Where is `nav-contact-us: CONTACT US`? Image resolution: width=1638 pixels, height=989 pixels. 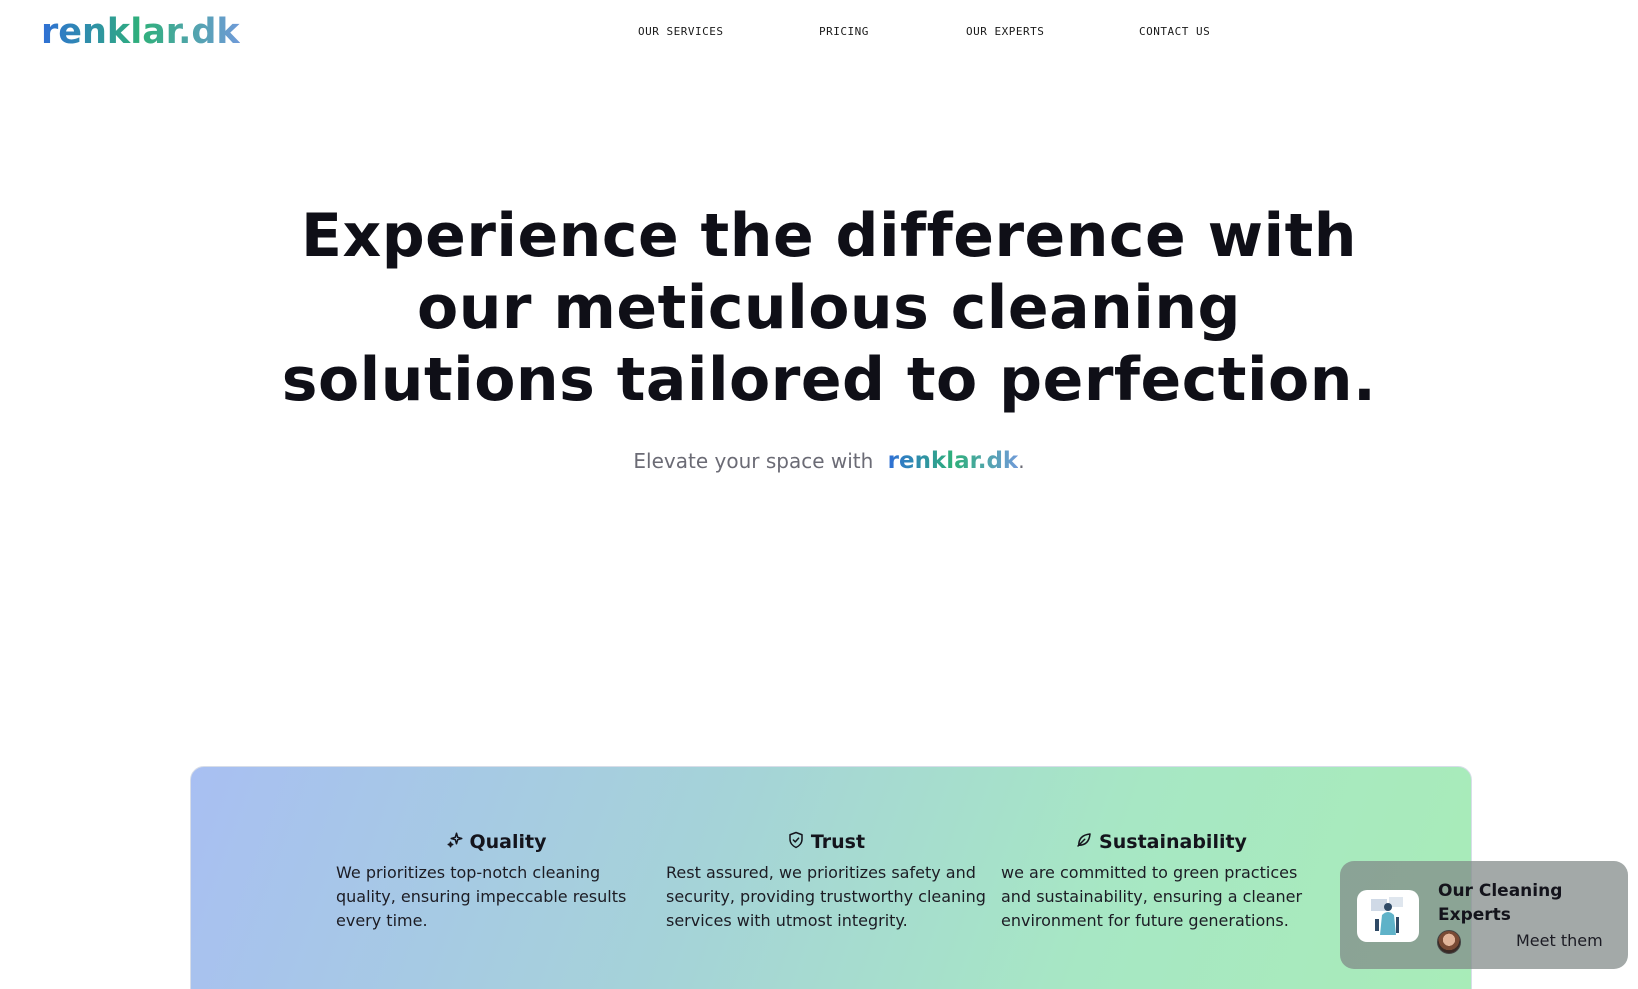
nav-contact-us: CONTACT US is located at coordinates (1194, 31).